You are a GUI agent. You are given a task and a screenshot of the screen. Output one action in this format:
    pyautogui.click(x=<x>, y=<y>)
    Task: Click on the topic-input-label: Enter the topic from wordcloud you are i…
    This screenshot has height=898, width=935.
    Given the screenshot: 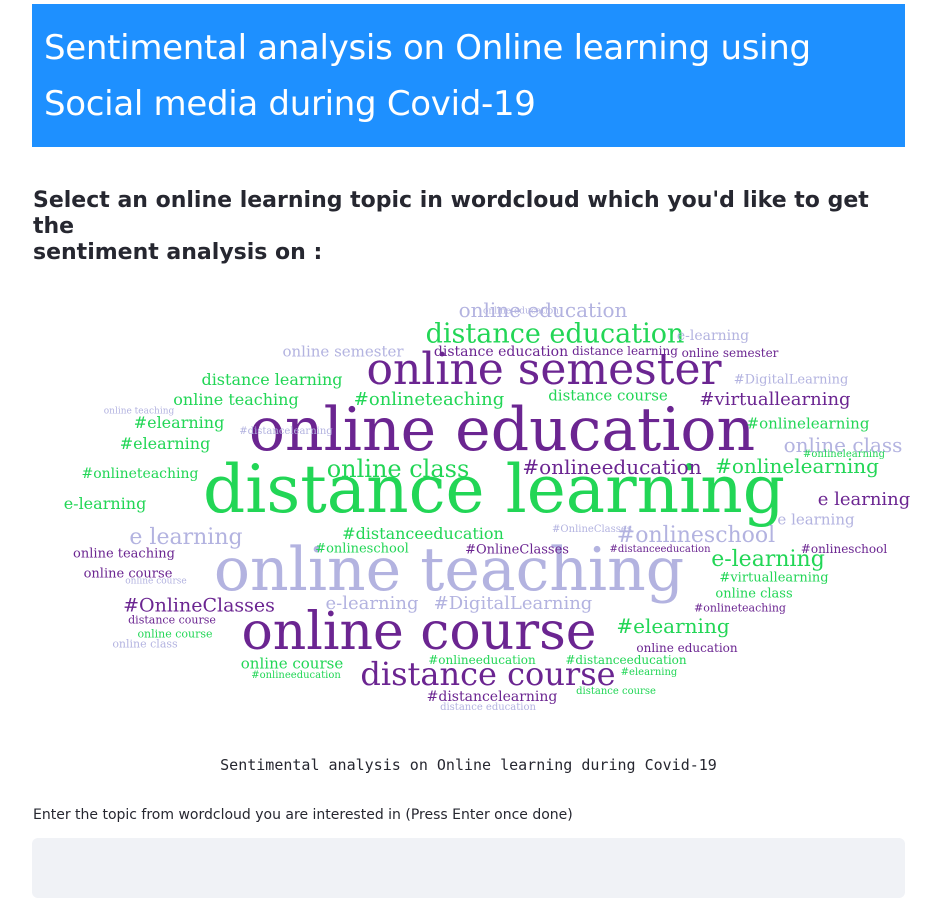 What is the action you would take?
    pyautogui.click(x=303, y=815)
    